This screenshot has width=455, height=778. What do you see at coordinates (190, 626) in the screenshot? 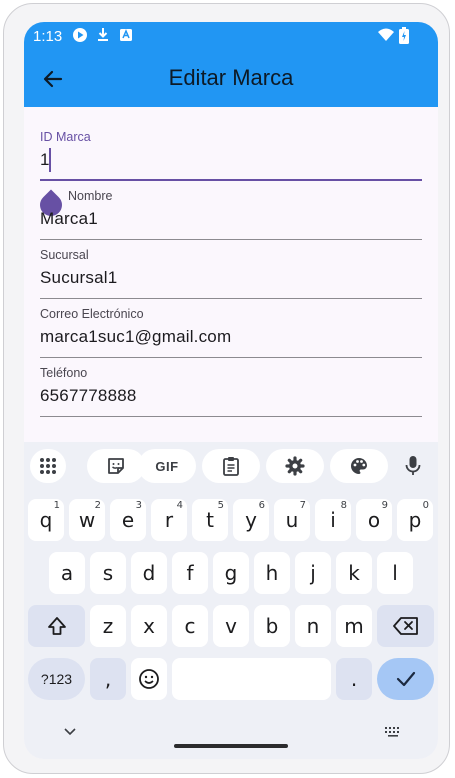
I see `key-c: c` at bounding box center [190, 626].